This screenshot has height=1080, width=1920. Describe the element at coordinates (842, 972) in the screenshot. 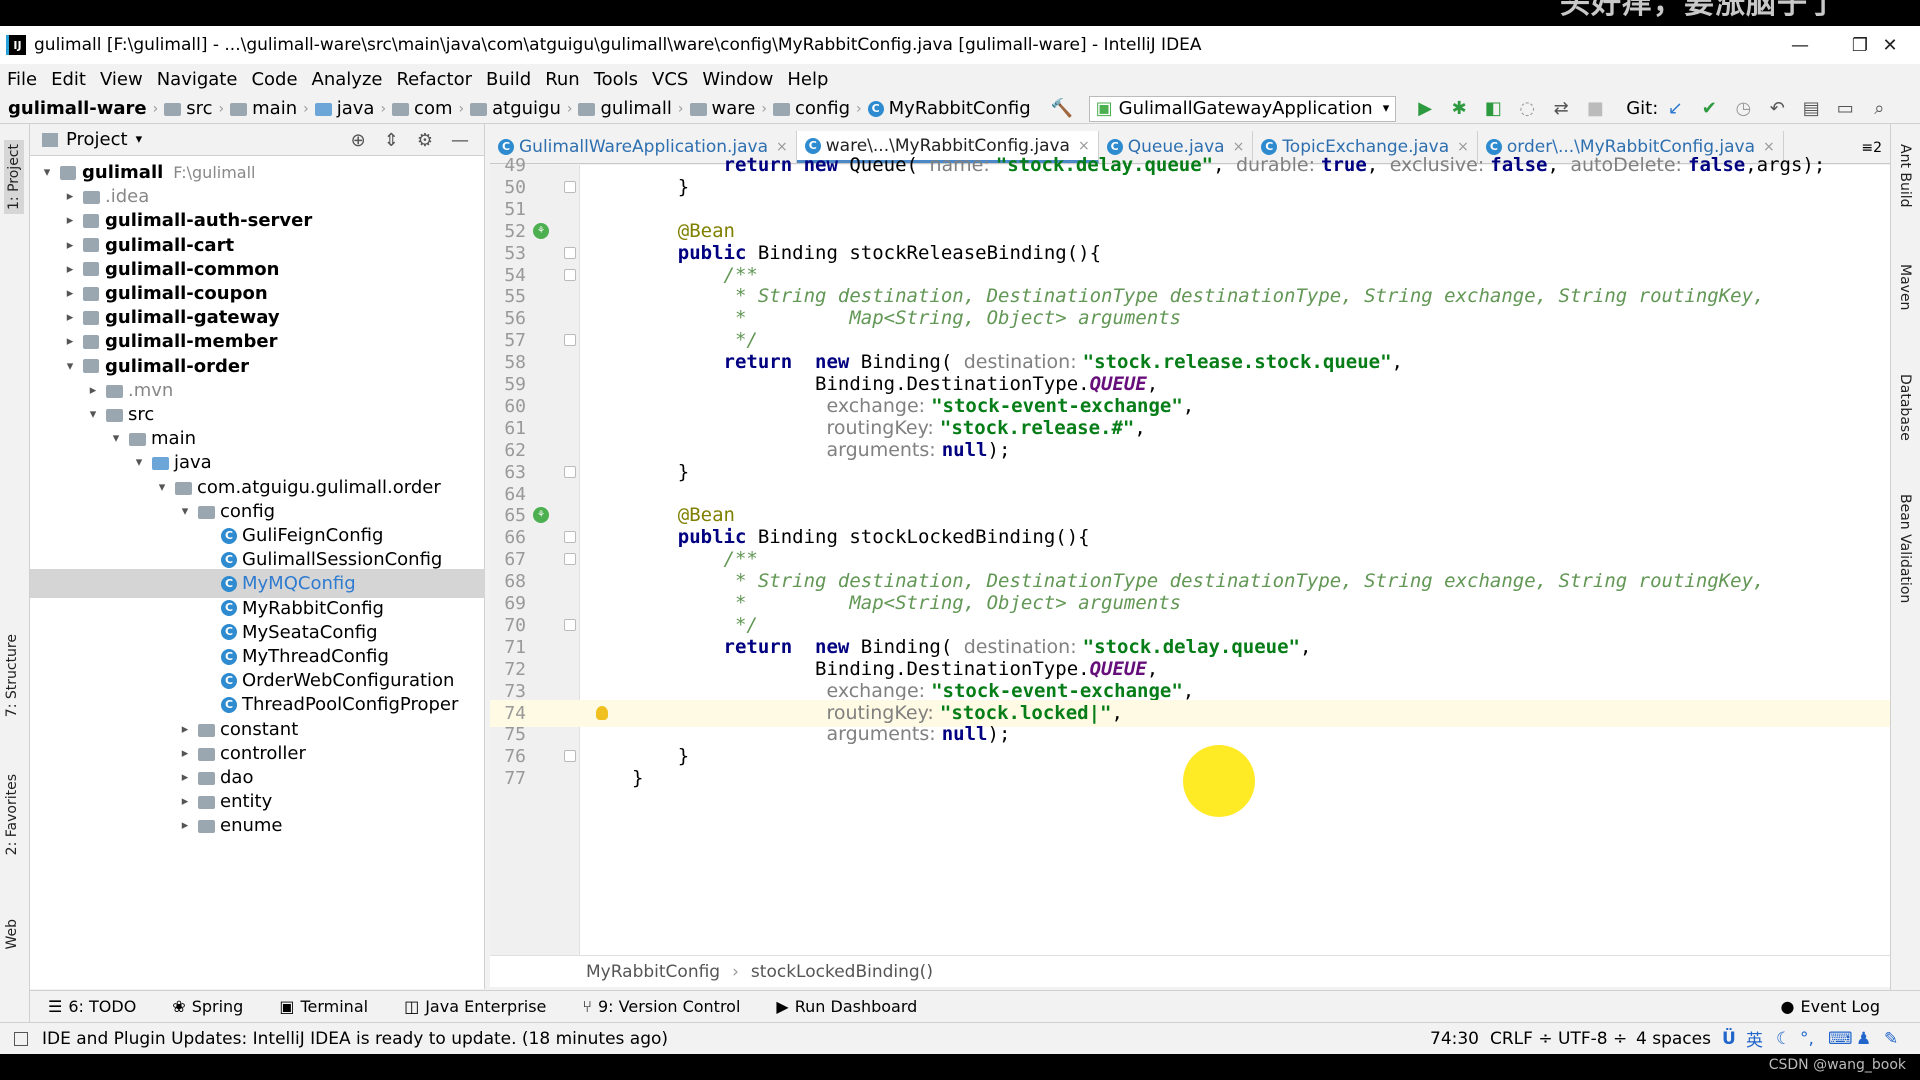

I see `breadcrumb-method: stockLockedBinding()` at that location.